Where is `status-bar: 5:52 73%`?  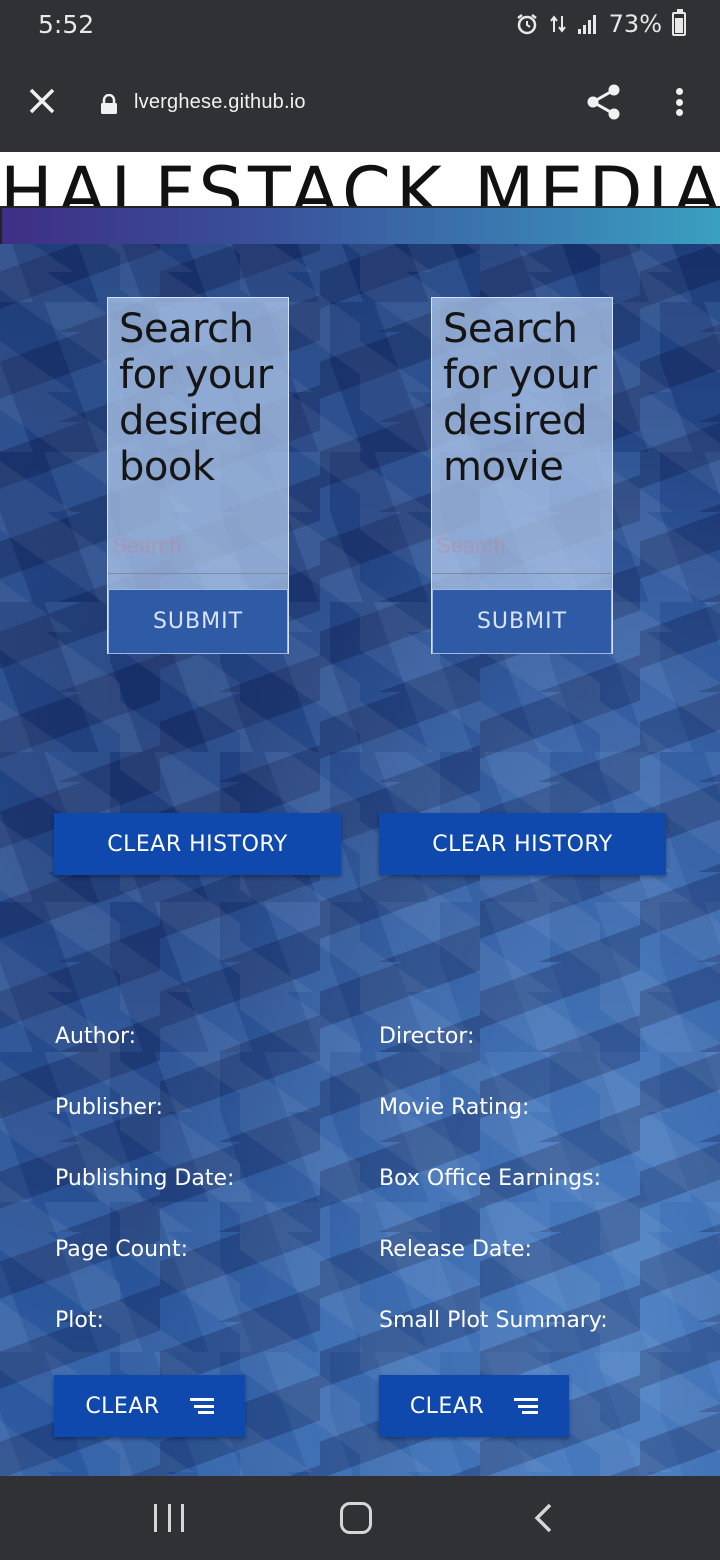 status-bar: 5:52 73% is located at coordinates (360, 26).